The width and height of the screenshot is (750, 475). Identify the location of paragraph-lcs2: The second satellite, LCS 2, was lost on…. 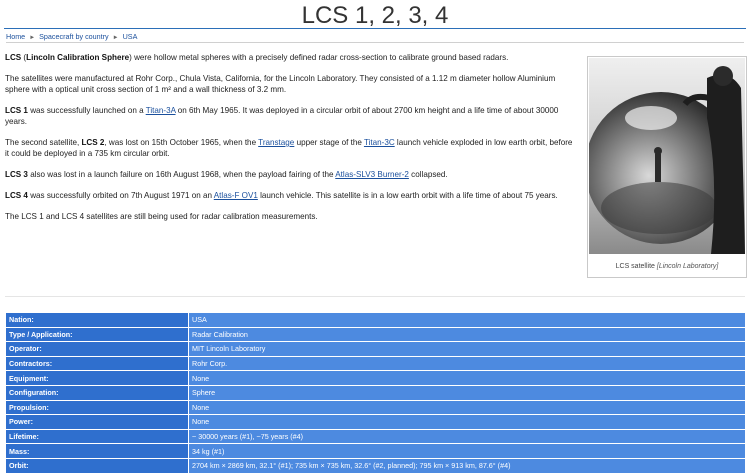
(291, 148).